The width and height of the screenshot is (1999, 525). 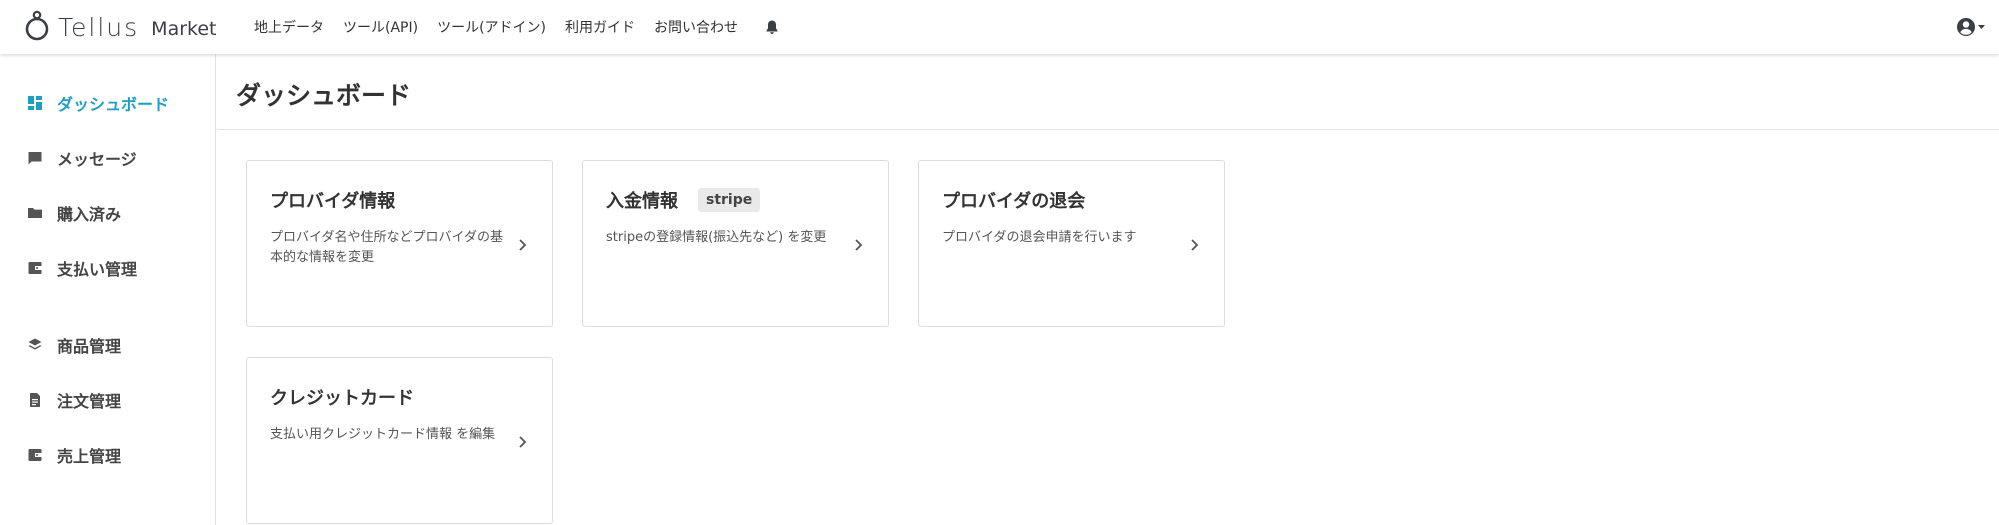 I want to click on folder-icon, so click(x=35, y=213).